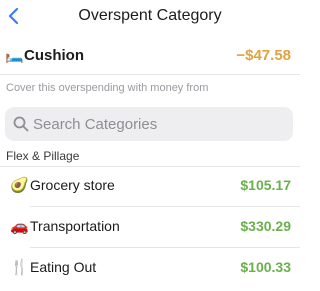  What do you see at coordinates (265, 185) in the screenshot?
I see `category-amount: $105.17` at bounding box center [265, 185].